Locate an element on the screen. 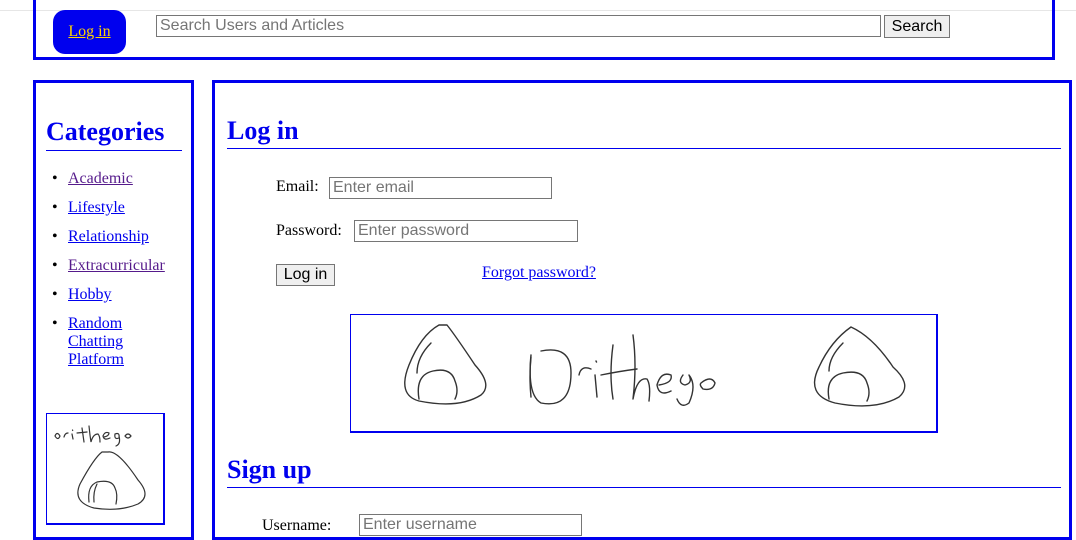 This screenshot has height=540, width=1076. category-item: Random Chatting Platform is located at coordinates (103, 342).